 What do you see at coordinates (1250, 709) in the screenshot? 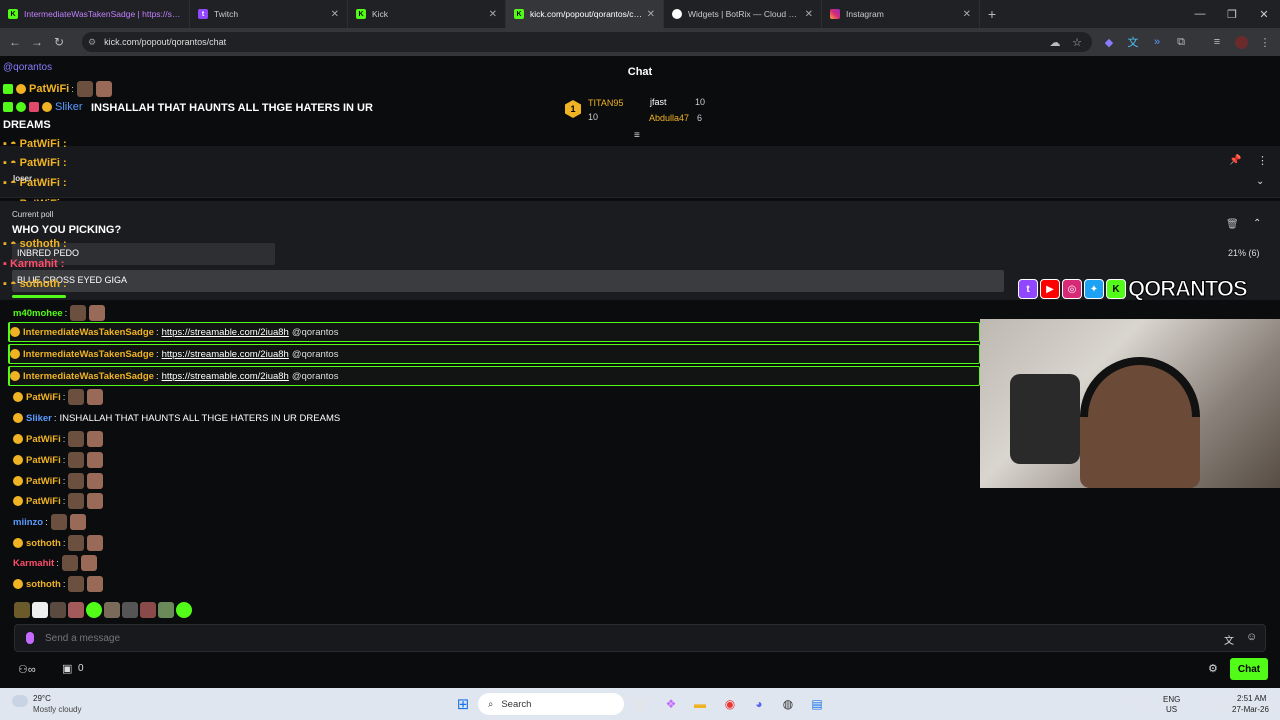
I see `clock-date: 27-Mar-26` at bounding box center [1250, 709].